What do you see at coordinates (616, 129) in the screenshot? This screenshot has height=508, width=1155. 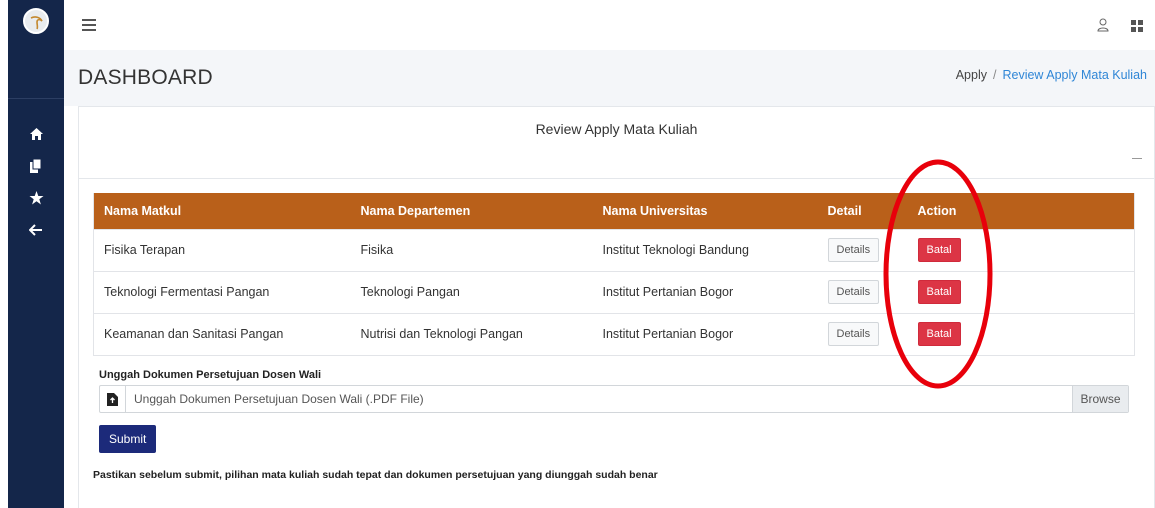 I see `card-title: Review Apply Mata Kuliah` at bounding box center [616, 129].